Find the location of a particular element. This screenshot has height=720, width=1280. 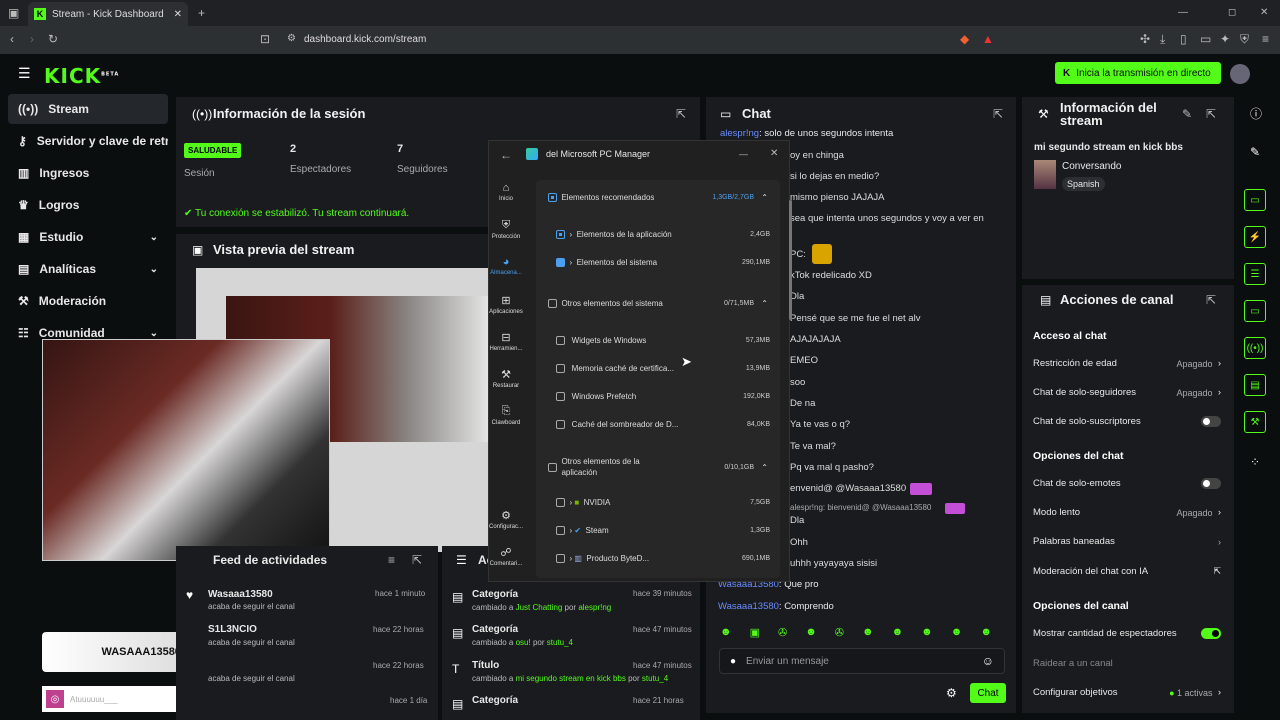

vpn-icon: ⛨ is located at coordinates (1244, 39).